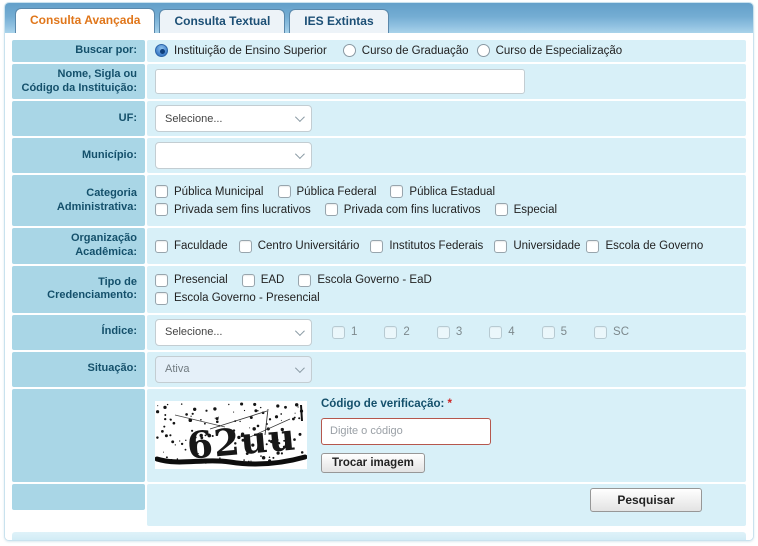  Describe the element at coordinates (535, 209) in the screenshot. I see `checkbox-label: Especial` at that location.